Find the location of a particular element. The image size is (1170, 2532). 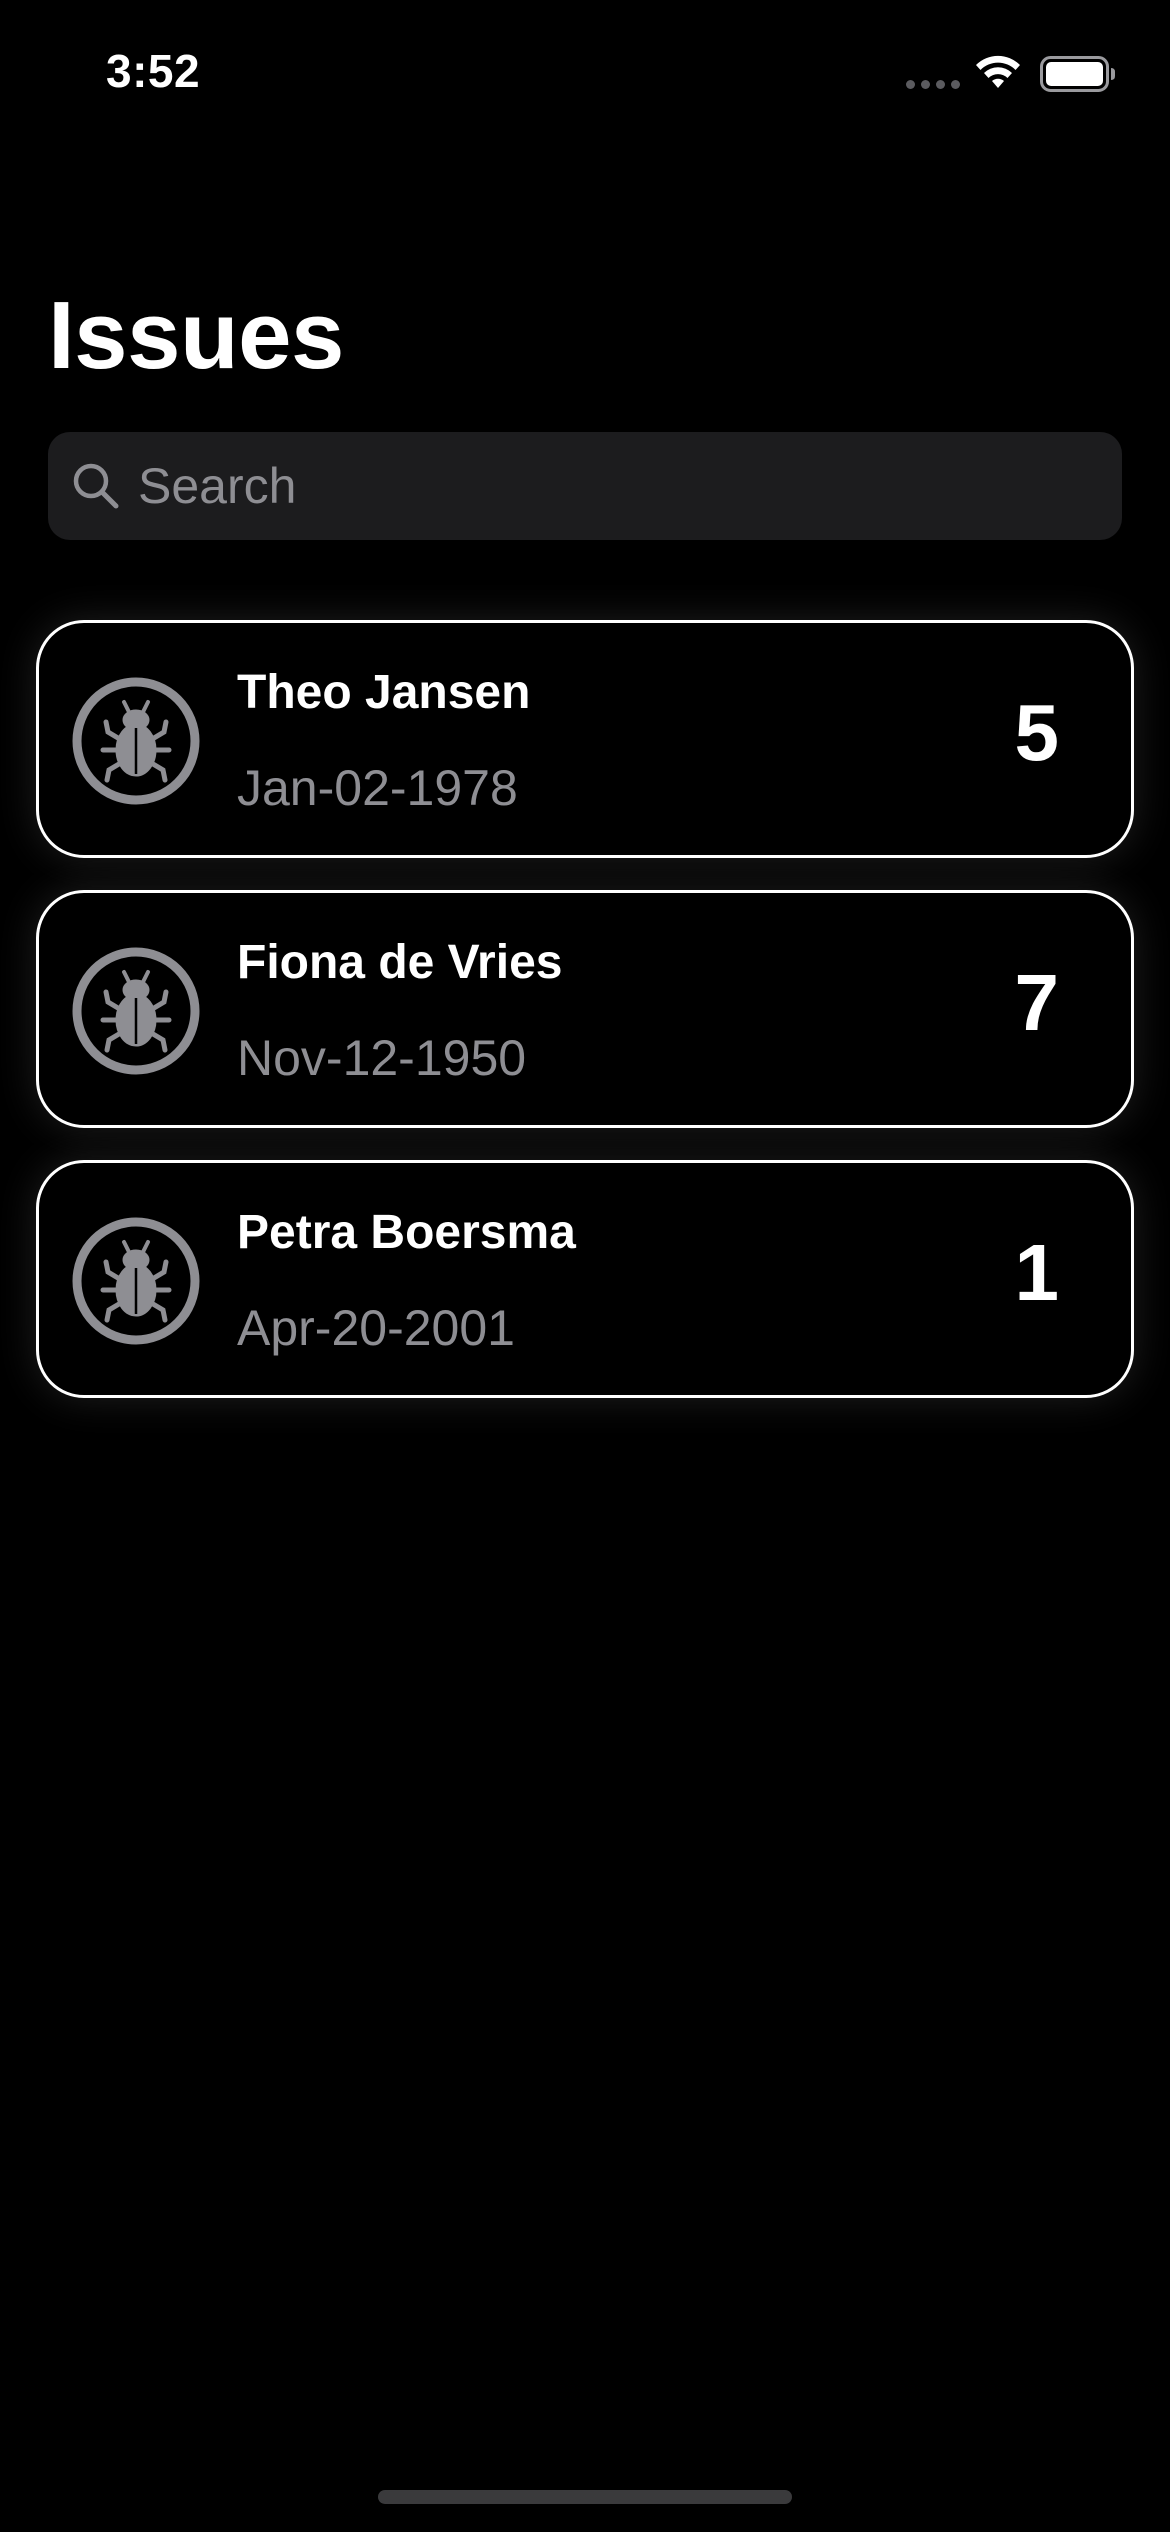

search-input is located at coordinates (618, 486).